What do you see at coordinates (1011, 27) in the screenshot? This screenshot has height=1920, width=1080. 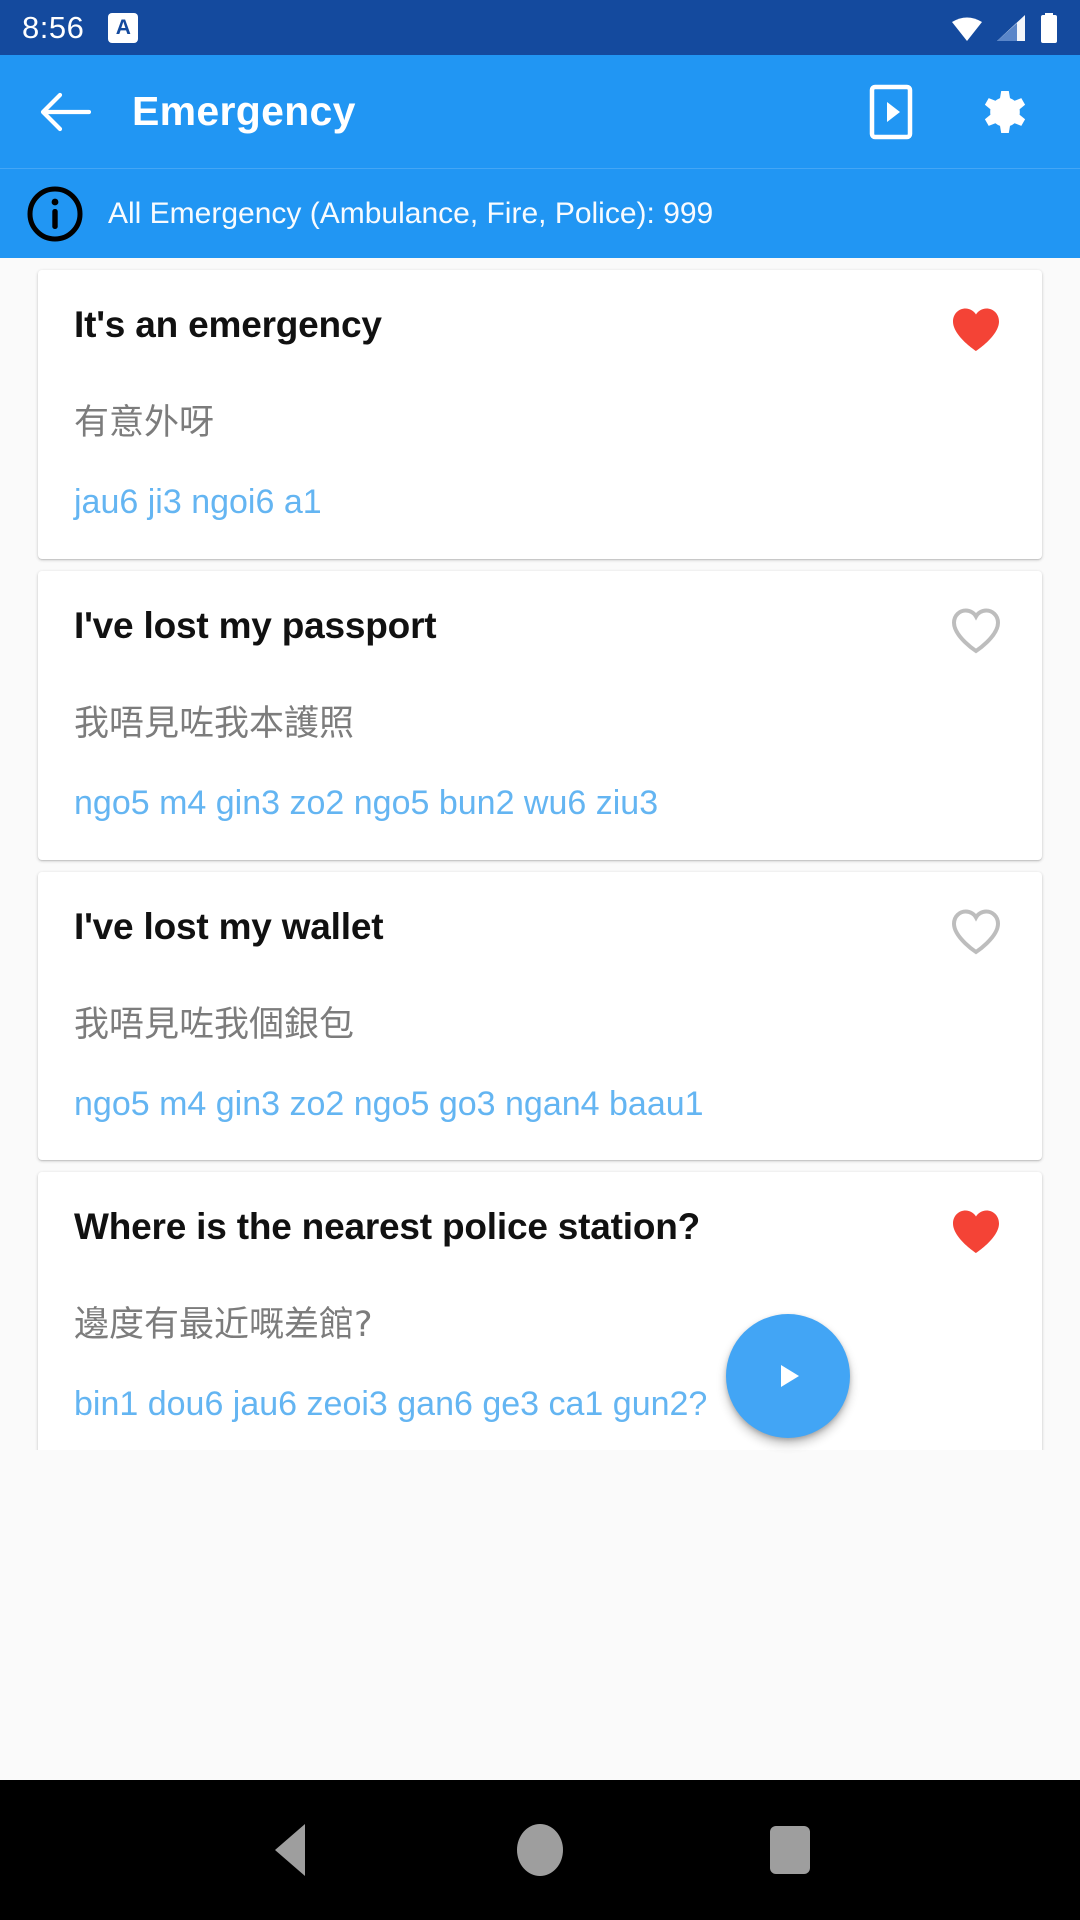 I see `signal-icon` at bounding box center [1011, 27].